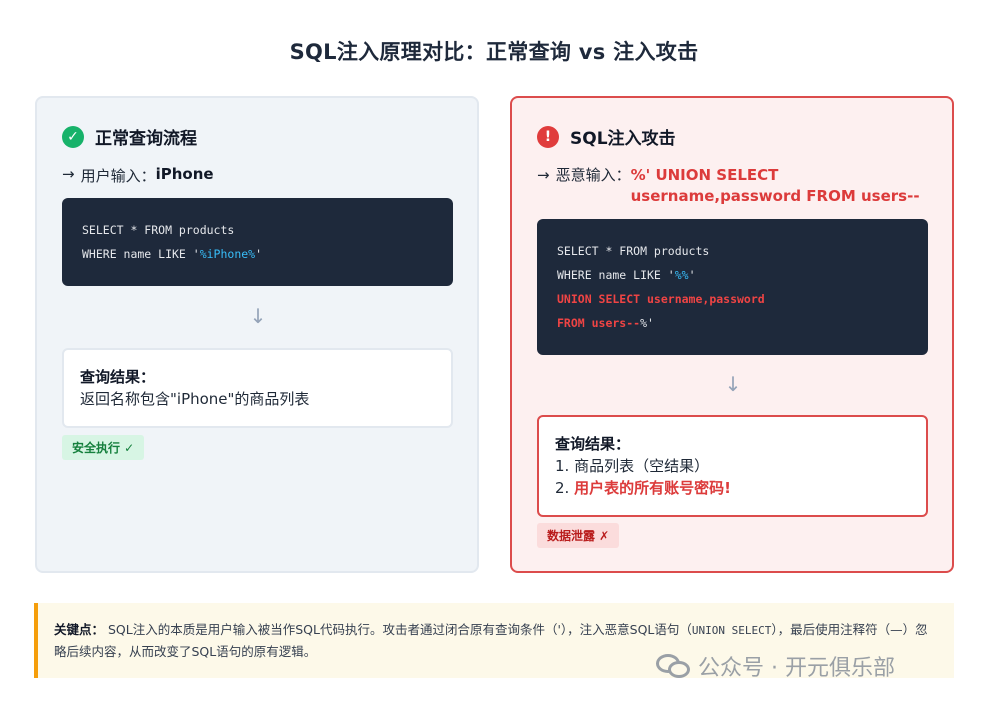 The height and width of the screenshot is (705, 988). What do you see at coordinates (652, 488) in the screenshot?
I see `result-leak-text: 用户表的所有账号密码!` at bounding box center [652, 488].